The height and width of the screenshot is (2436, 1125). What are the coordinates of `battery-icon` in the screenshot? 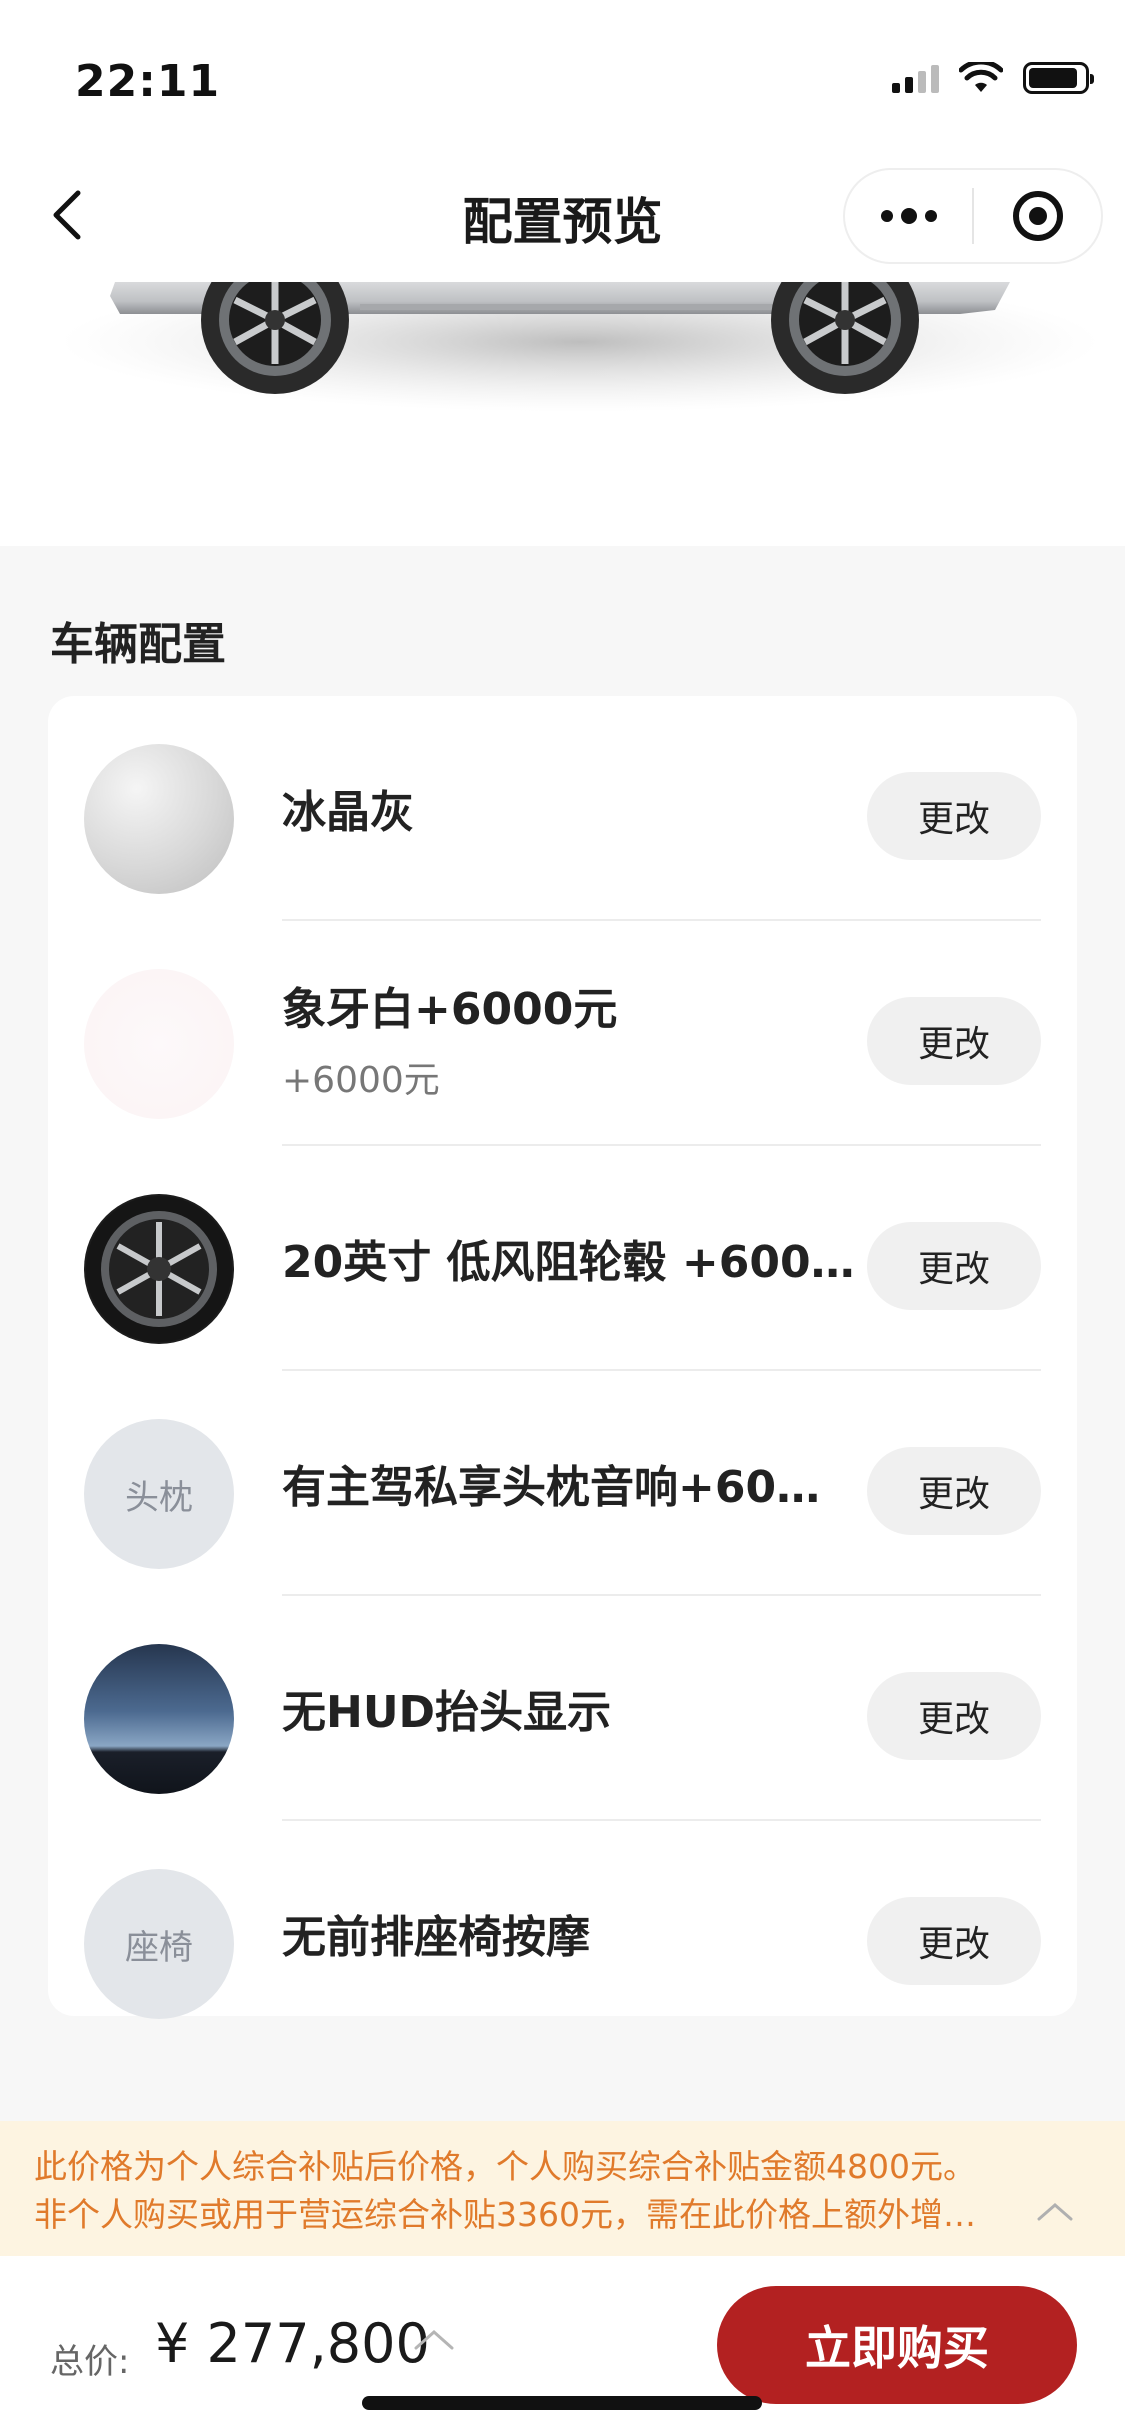 It's located at (1058, 78).